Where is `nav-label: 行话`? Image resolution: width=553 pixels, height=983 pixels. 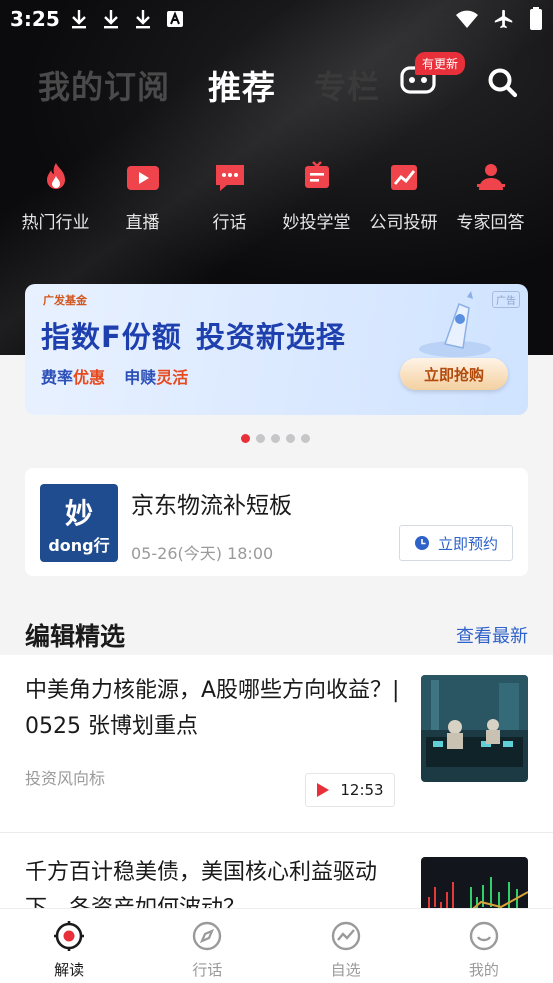 nav-label: 行话 is located at coordinates (207, 970).